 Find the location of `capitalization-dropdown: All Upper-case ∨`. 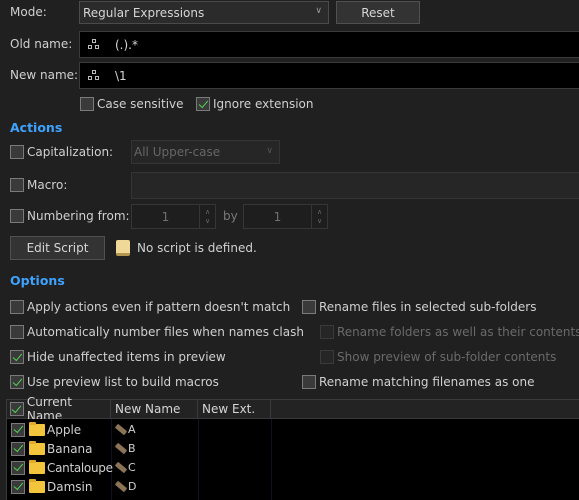

capitalization-dropdown: All Upper-case ∨ is located at coordinates (205, 152).